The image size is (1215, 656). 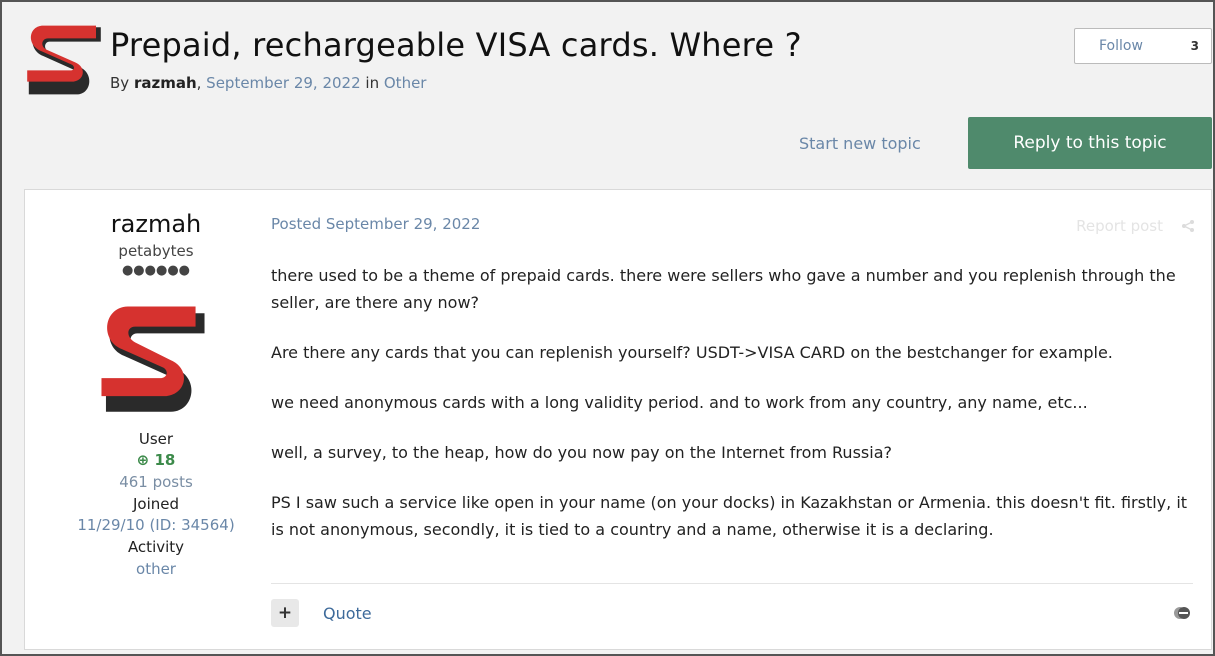 I want to click on post-divider, so click(x=732, y=583).